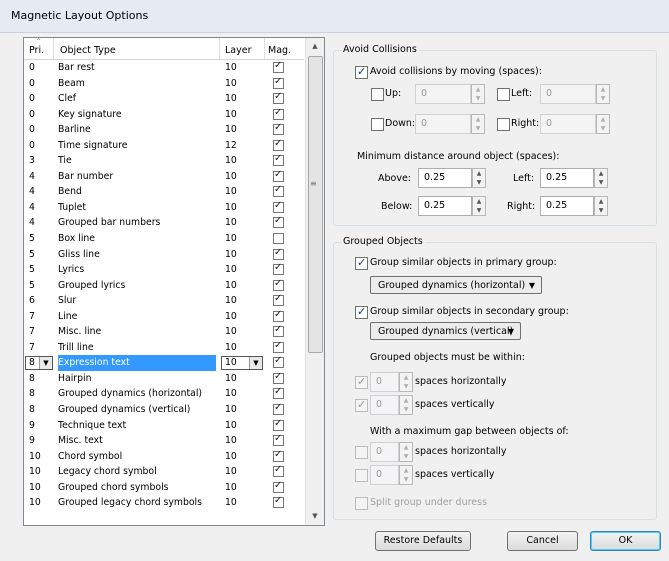  What do you see at coordinates (164, 379) in the screenshot?
I see `table-row: 8 Hairpin 10` at bounding box center [164, 379].